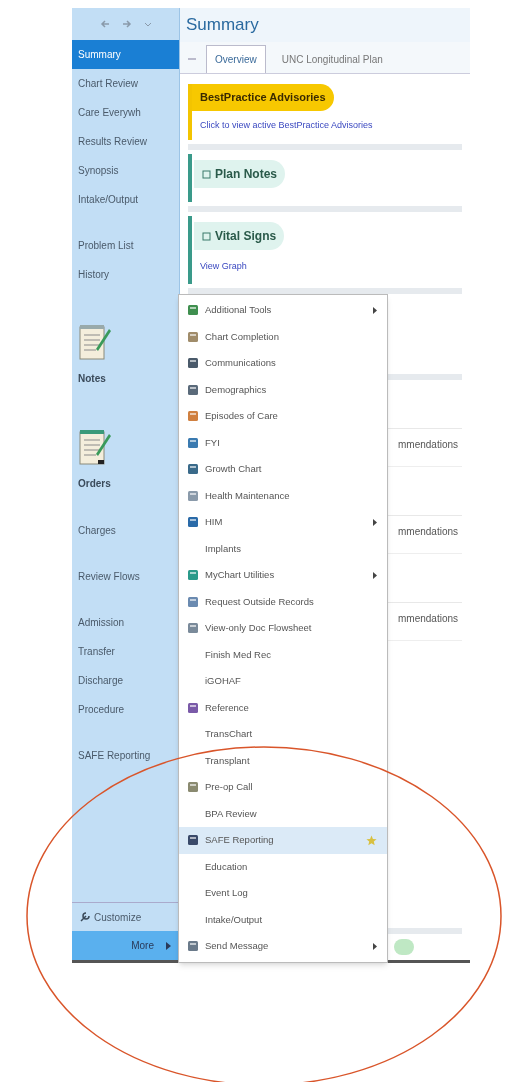 The height and width of the screenshot is (1082, 509). I want to click on caret-icon, so click(168, 945).